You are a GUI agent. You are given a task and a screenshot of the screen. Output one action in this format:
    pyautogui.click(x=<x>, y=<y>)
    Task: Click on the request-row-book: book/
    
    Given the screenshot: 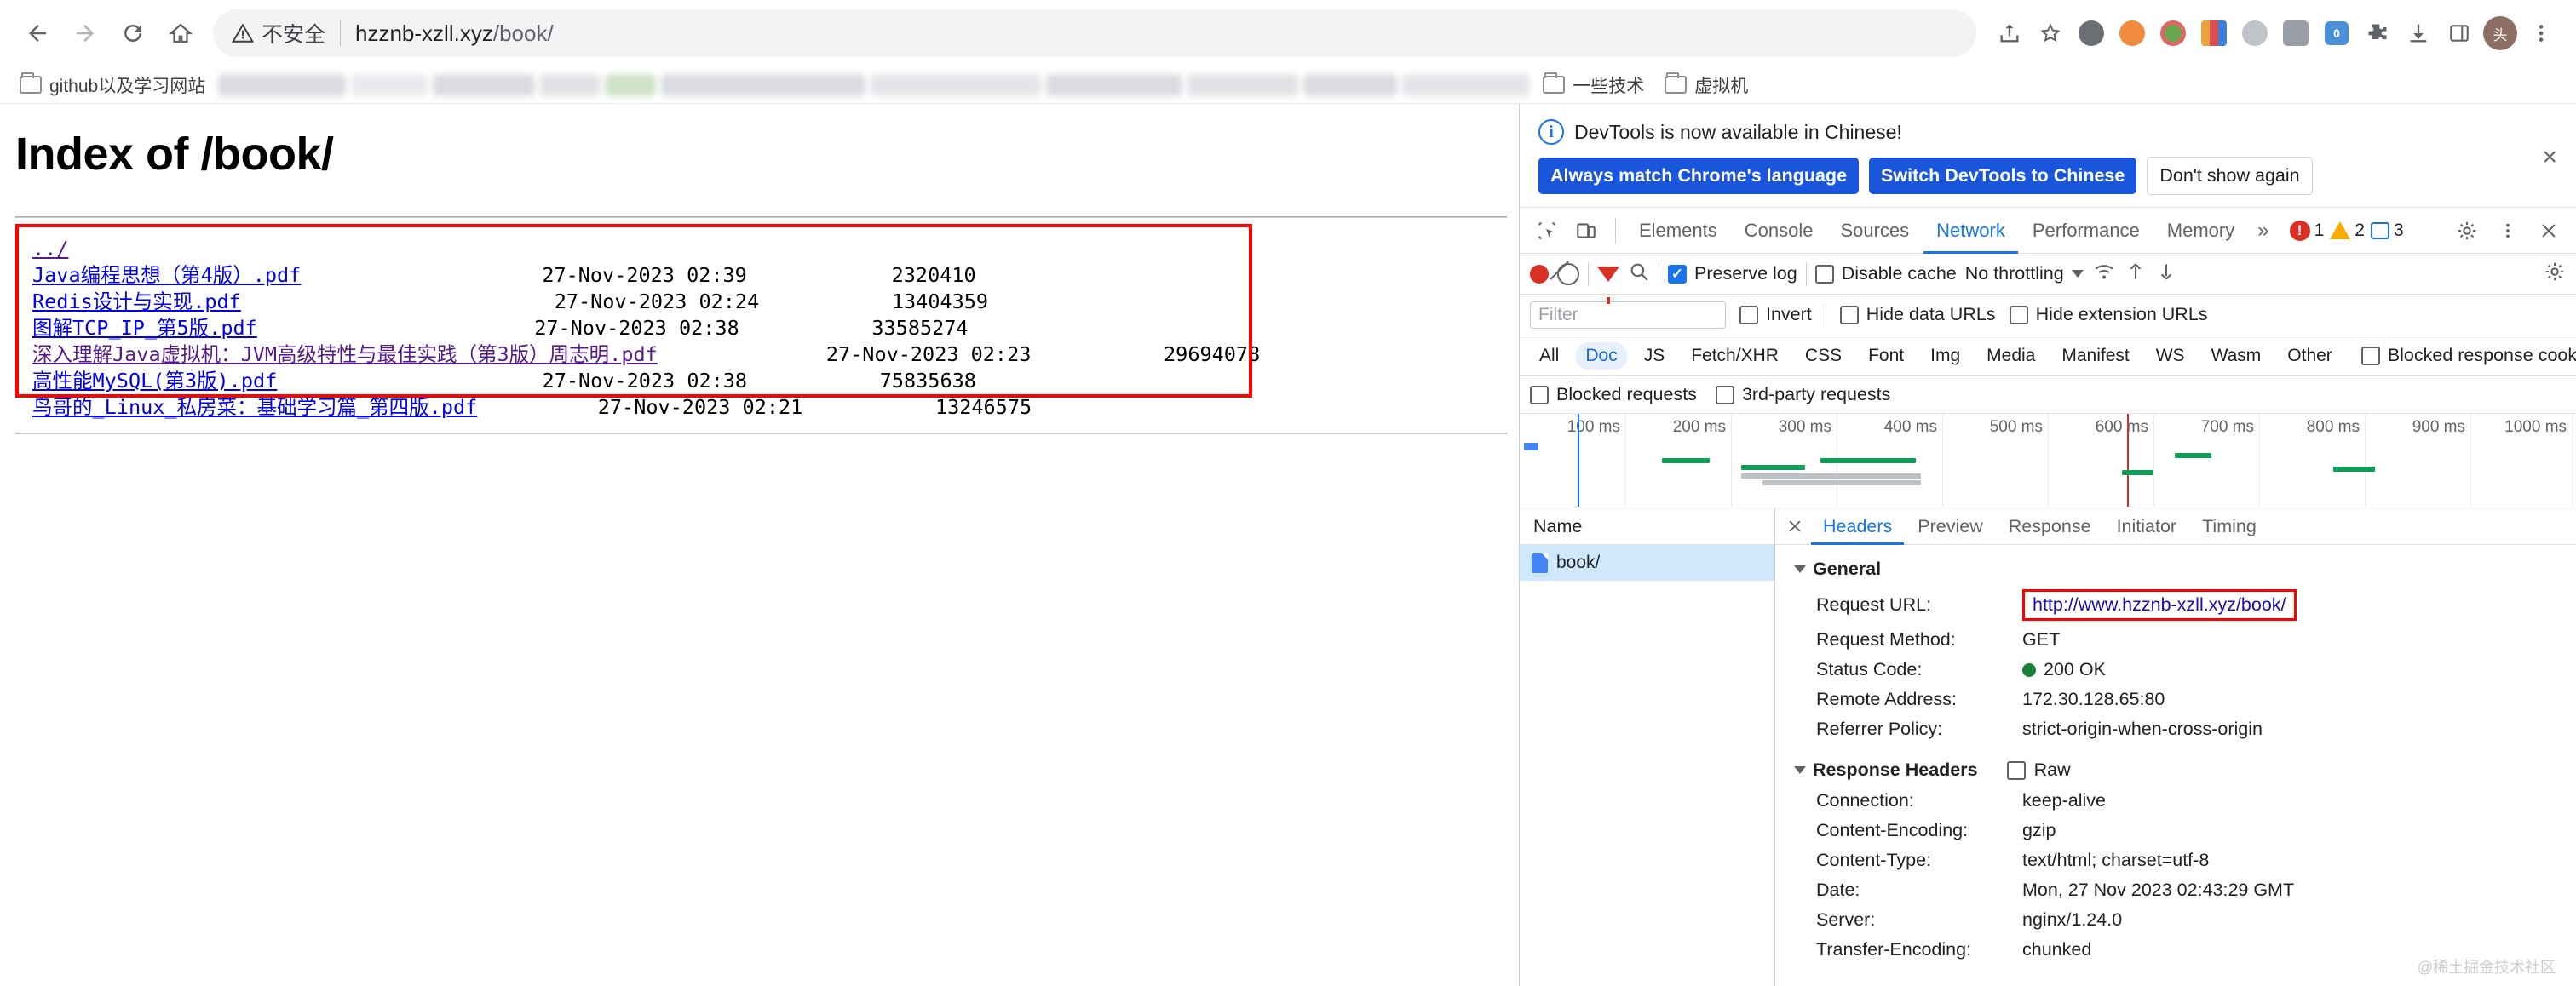 What is the action you would take?
    pyautogui.click(x=1647, y=563)
    